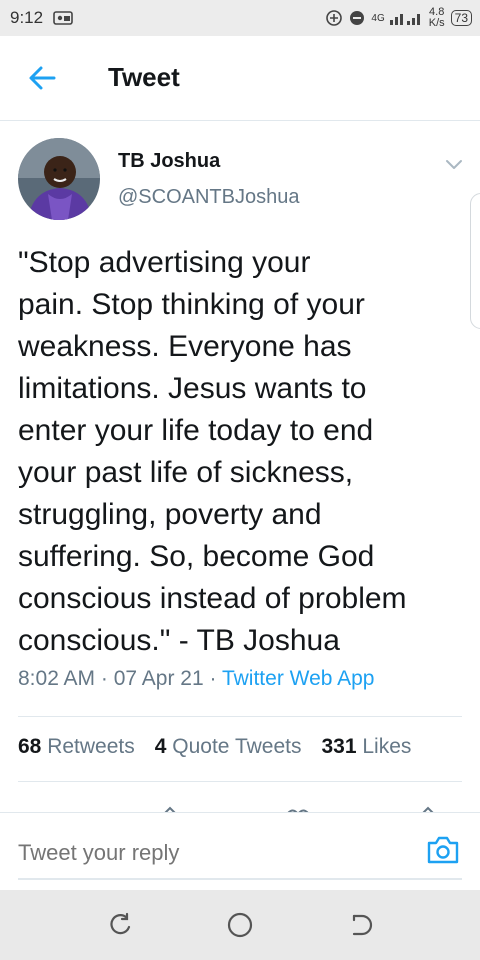  I want to click on retweets-stat: 68 Retweets, so click(76, 747).